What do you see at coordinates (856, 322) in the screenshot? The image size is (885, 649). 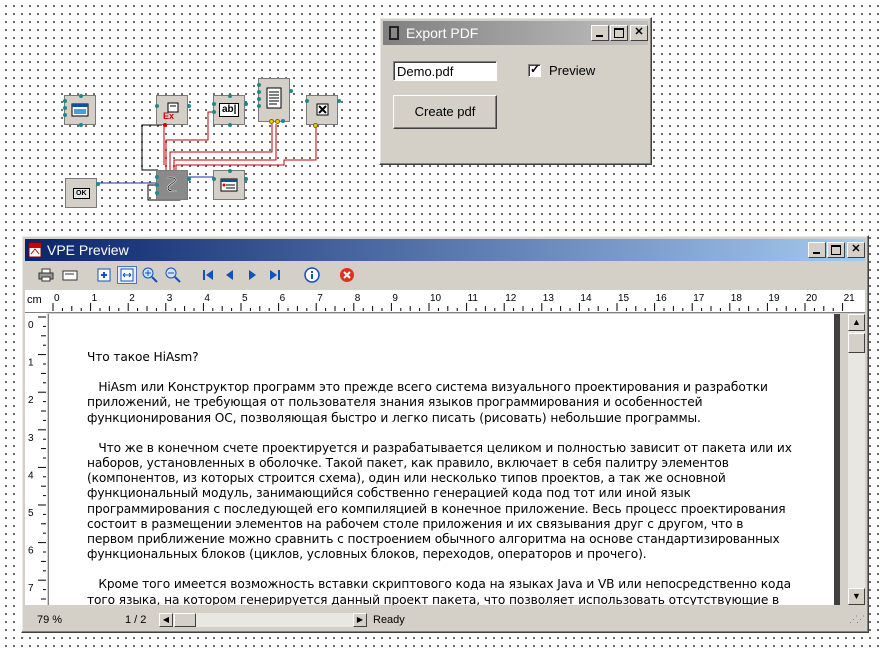 I see `scroll-up-button: ▲` at bounding box center [856, 322].